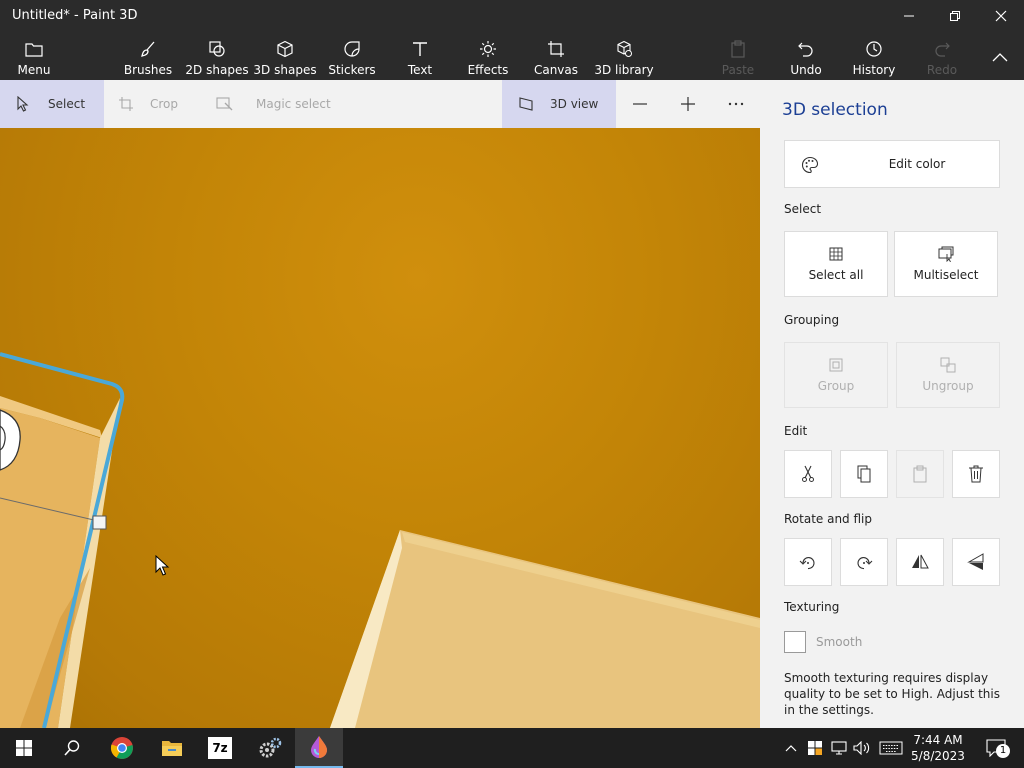 This screenshot has height=768, width=1024. Describe the element at coordinates (836, 264) in the screenshot. I see `select-all-button: Select all` at that location.